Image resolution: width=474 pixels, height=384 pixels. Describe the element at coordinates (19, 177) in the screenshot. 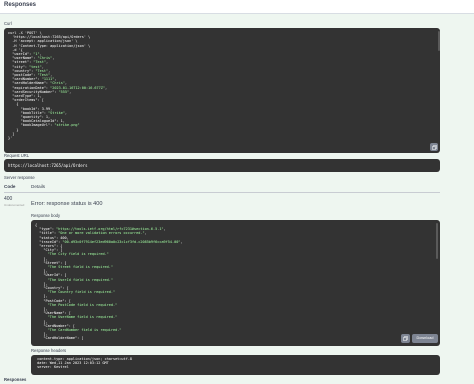

I see `server-response-label: Server response` at that location.